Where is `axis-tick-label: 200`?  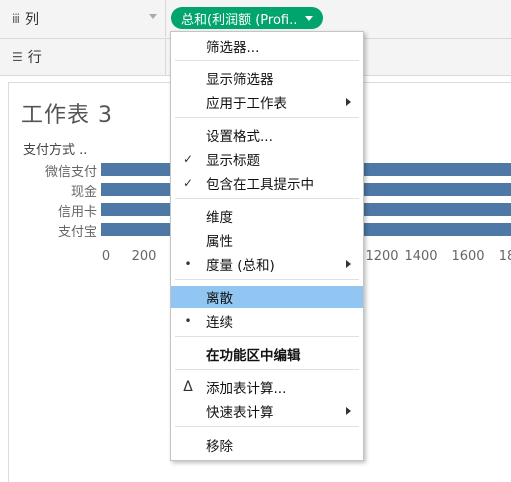
axis-tick-label: 200 is located at coordinates (144, 256).